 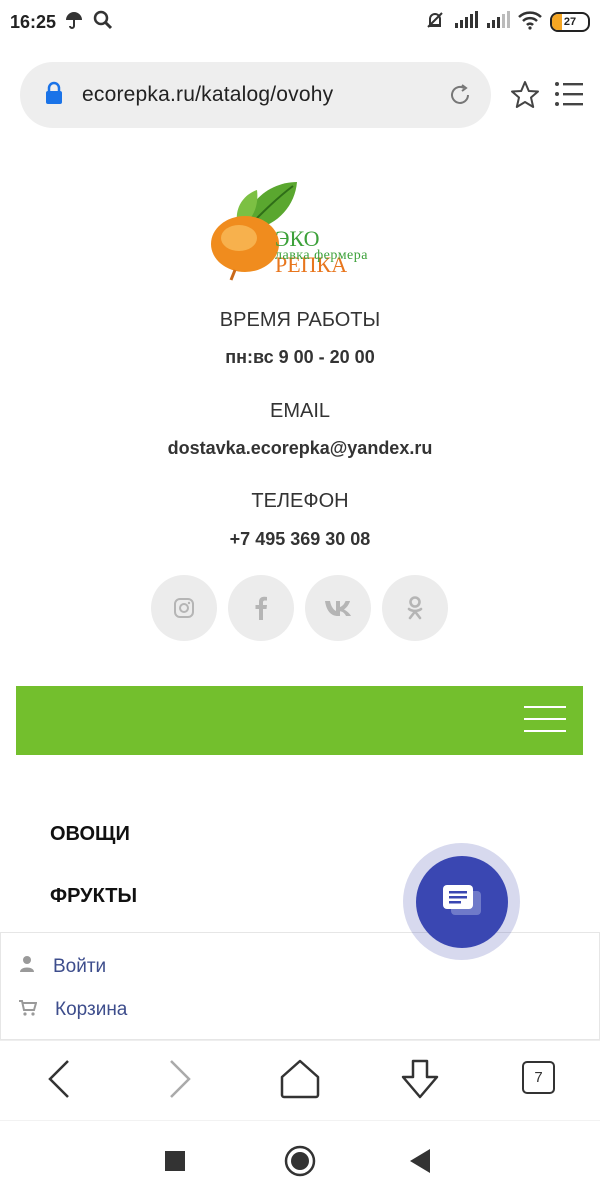 I want to click on site-logo: ЭКО РЕПКА лавка фермера, so click(x=300, y=229).